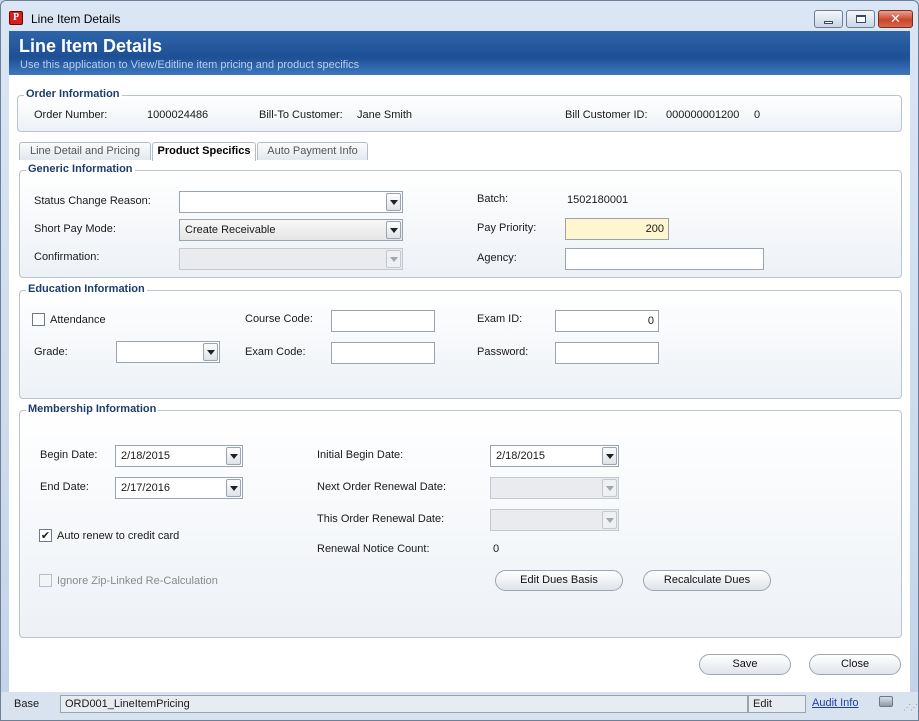  What do you see at coordinates (828, 22) in the screenshot?
I see `minimize-icon` at bounding box center [828, 22].